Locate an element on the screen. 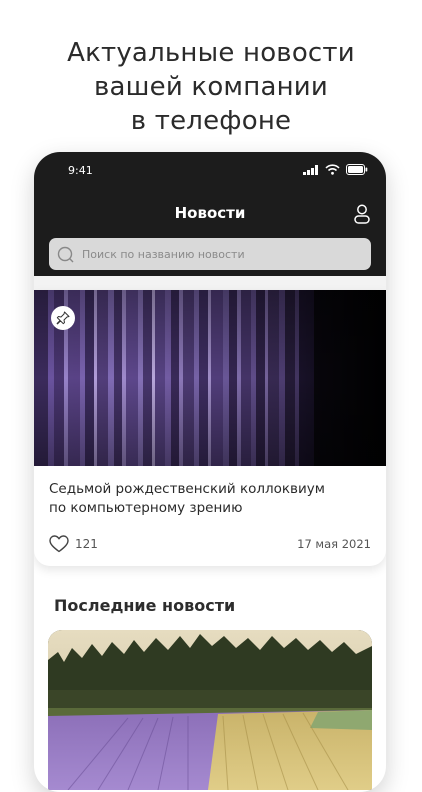 Image resolution: width=422 pixels, height=792 pixels. person-icon is located at coordinates (362, 214).